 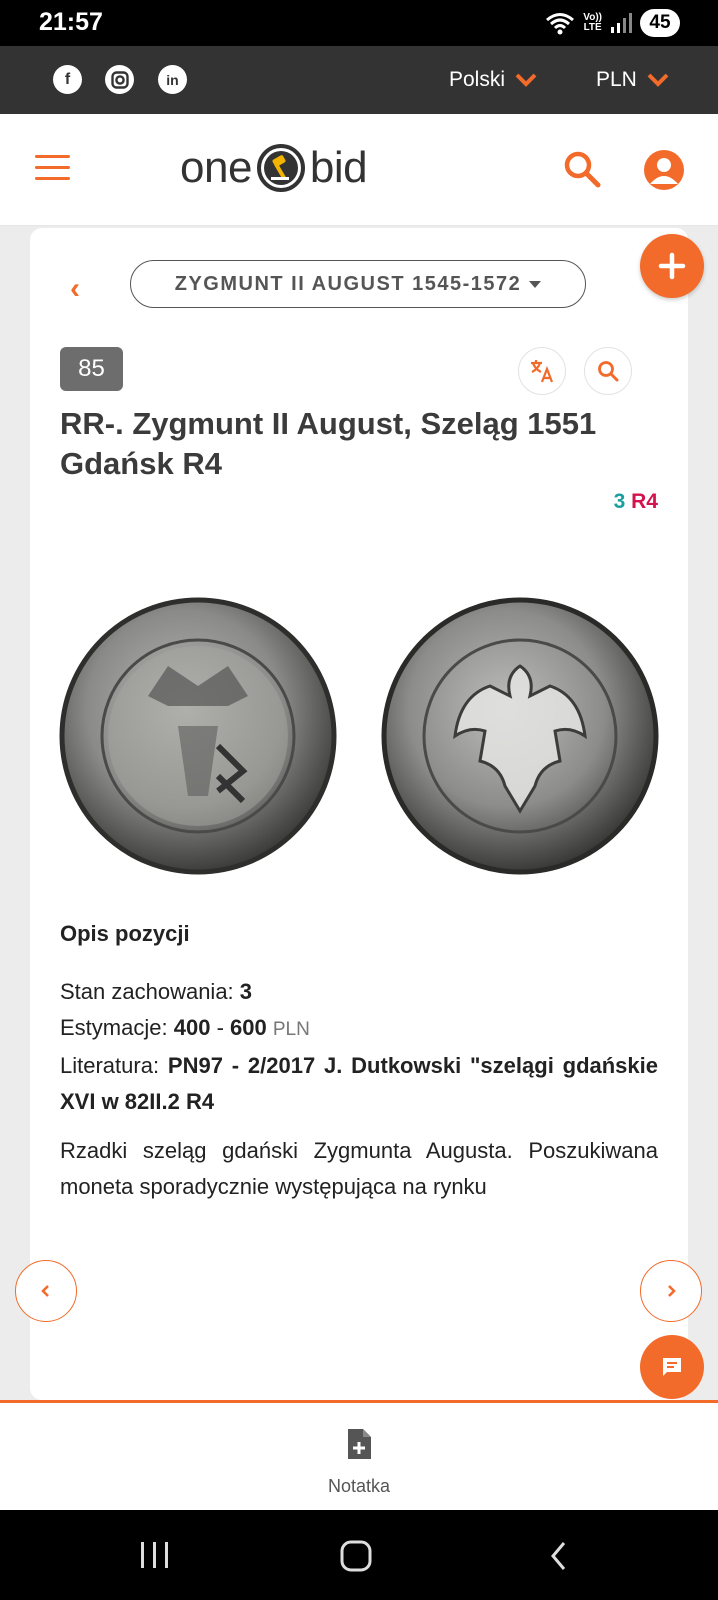 I want to click on back-icon, so click(x=559, y=1556).